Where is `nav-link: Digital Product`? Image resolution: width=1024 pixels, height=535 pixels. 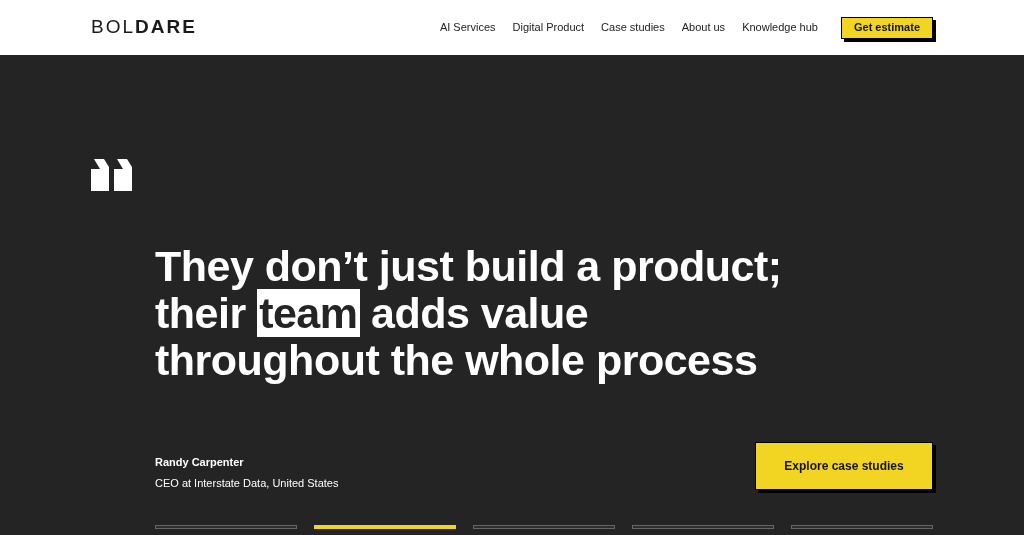
nav-link: Digital Product is located at coordinates (548, 27).